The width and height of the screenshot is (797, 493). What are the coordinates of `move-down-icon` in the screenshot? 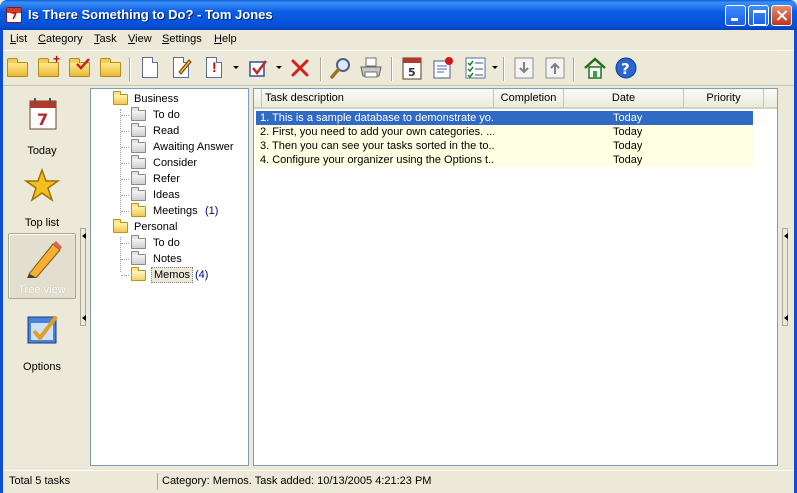 It's located at (524, 68).